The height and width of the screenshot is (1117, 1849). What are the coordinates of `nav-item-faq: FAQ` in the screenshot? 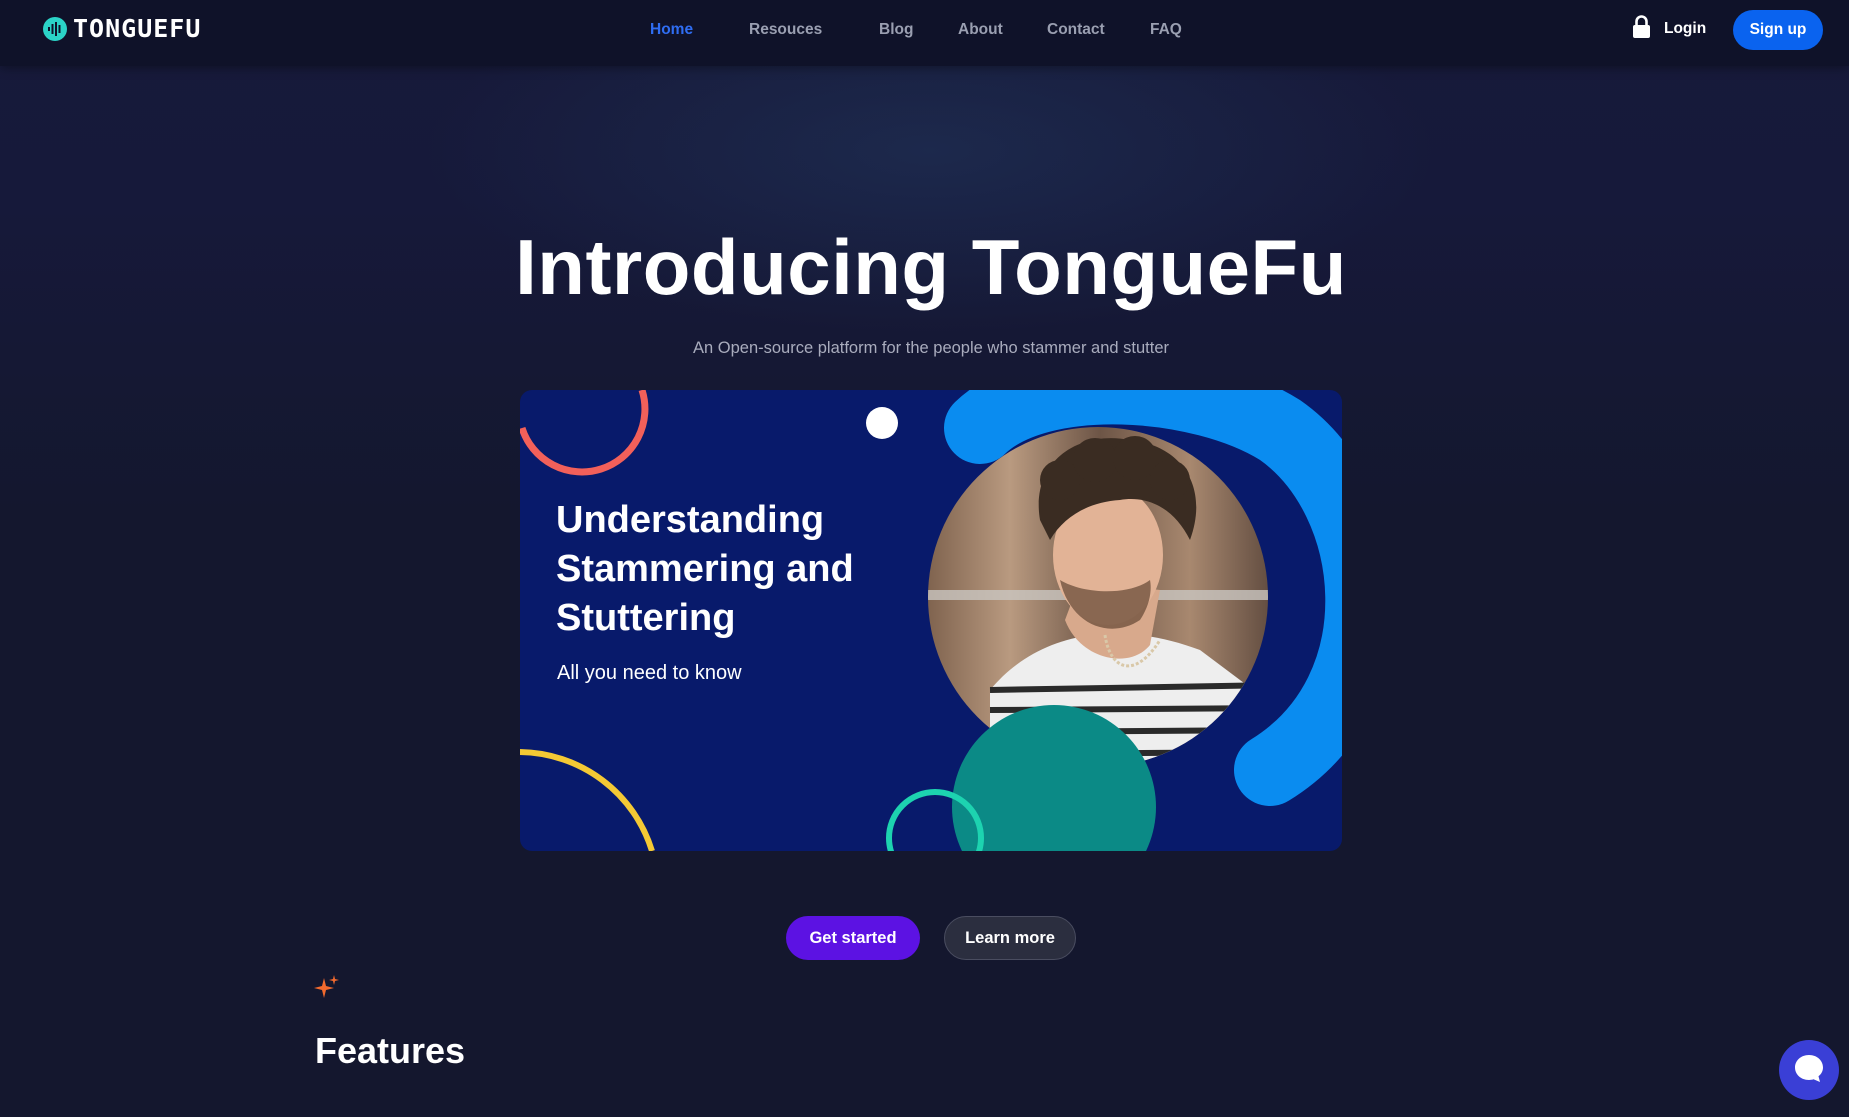 It's located at (1166, 30).